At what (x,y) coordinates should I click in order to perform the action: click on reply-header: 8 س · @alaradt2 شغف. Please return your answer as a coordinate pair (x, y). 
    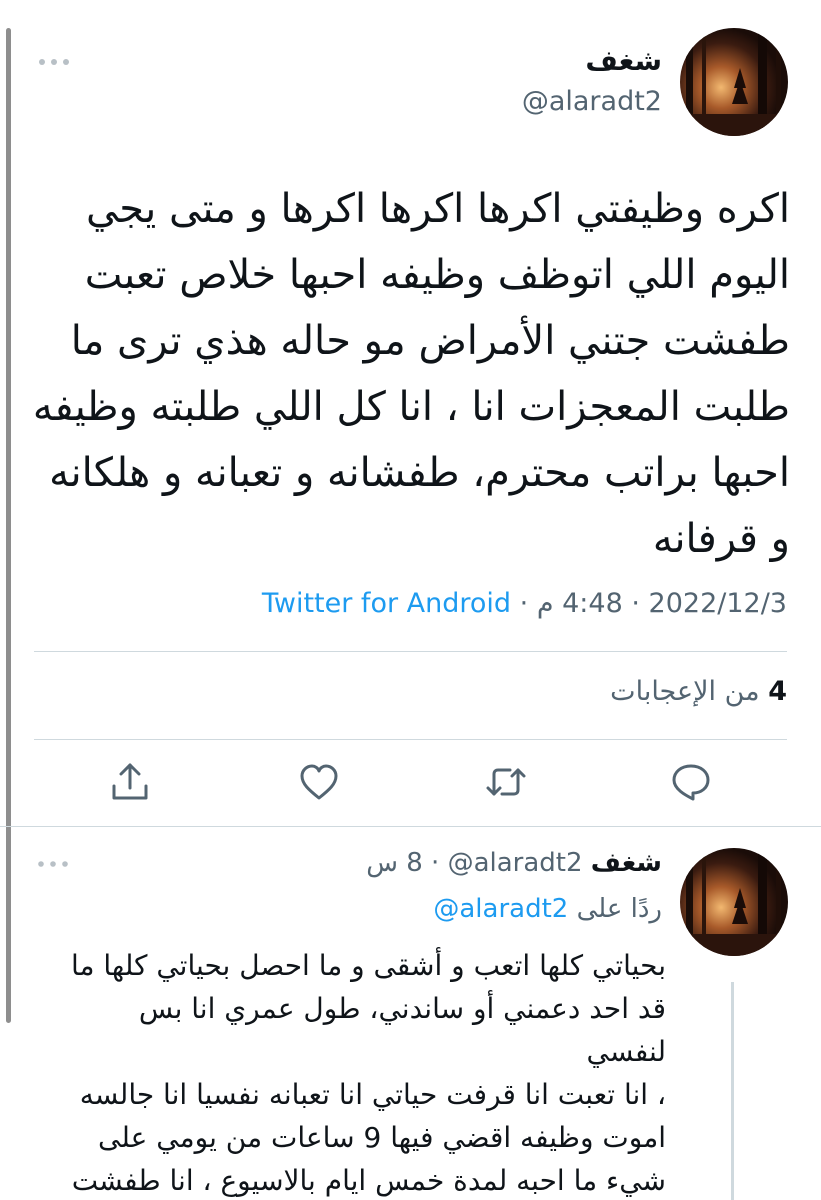
    Looking at the image, I should click on (514, 863).